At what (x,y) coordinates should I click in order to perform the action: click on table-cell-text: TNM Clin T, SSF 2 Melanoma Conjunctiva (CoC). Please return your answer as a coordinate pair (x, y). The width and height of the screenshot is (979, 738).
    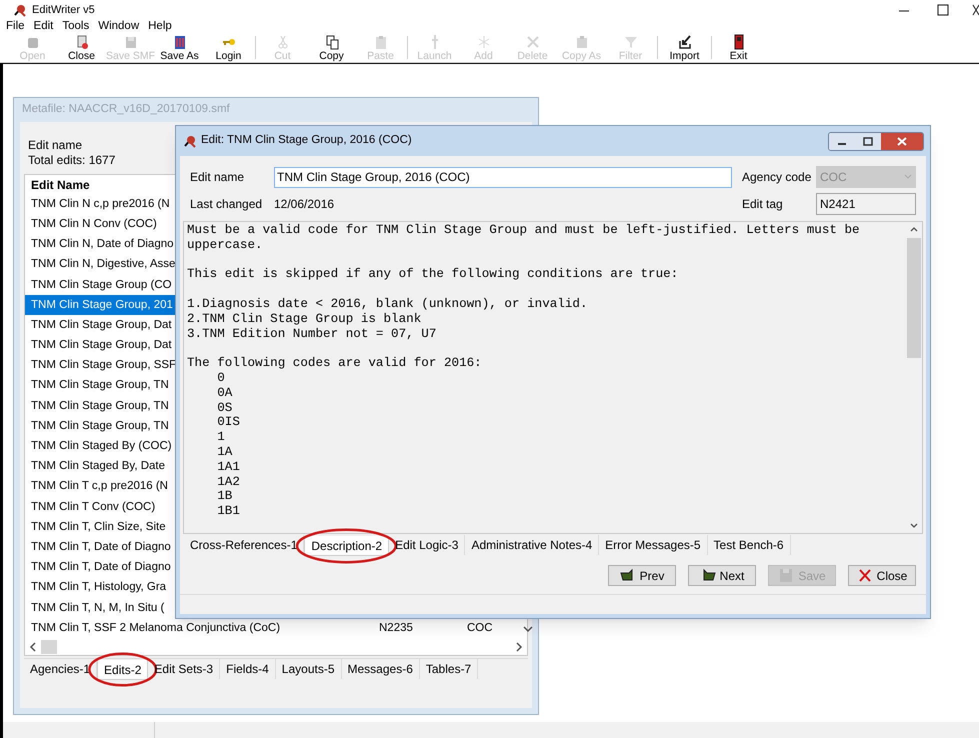
    Looking at the image, I should click on (155, 628).